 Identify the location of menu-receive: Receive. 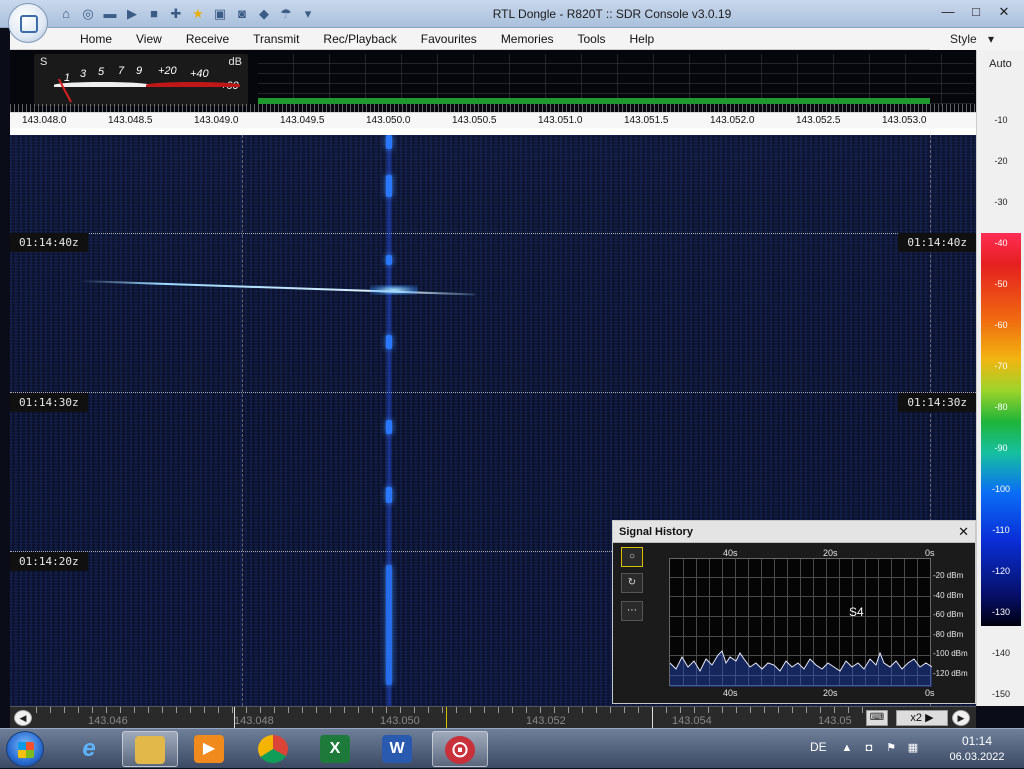
(207, 38).